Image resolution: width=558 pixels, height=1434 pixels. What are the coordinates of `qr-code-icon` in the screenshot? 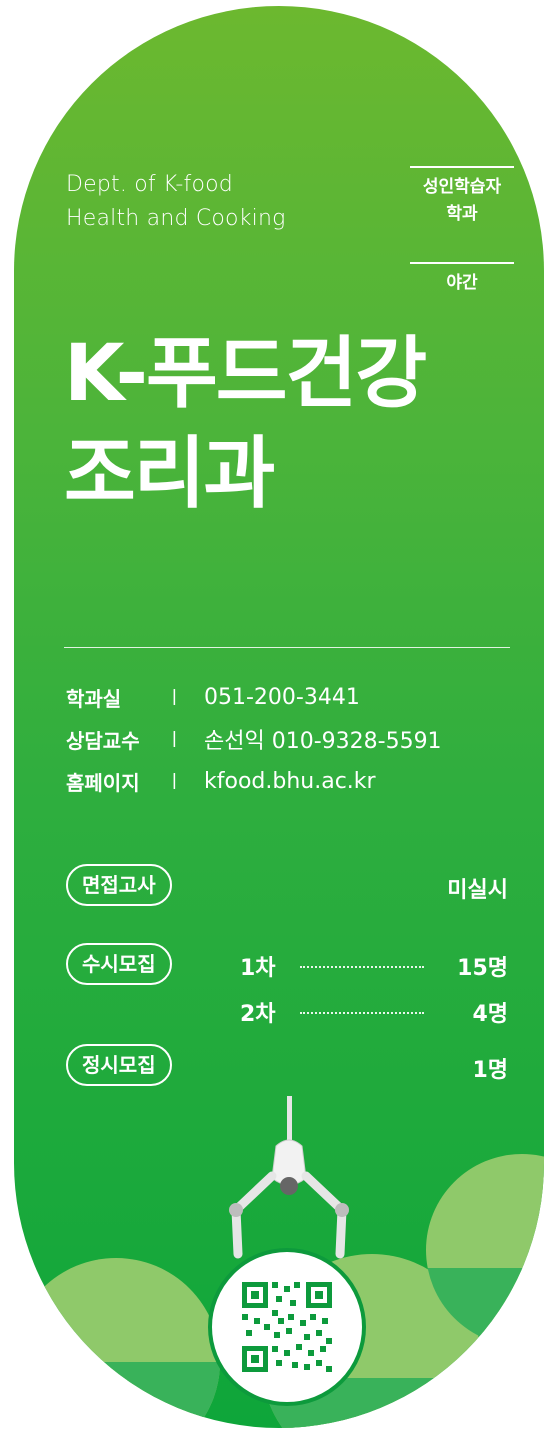 It's located at (287, 1327).